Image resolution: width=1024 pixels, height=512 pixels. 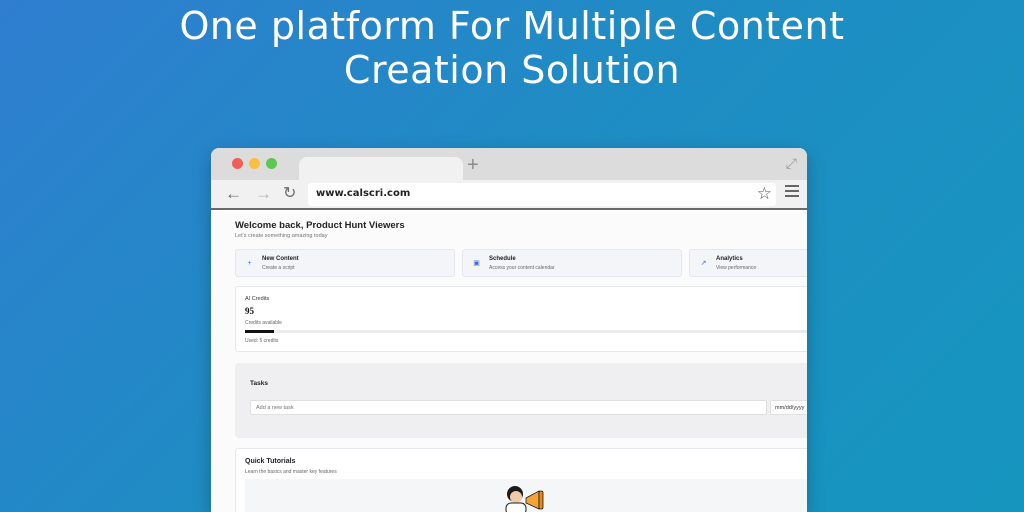 I want to click on calendar-icon: ▣, so click(x=476, y=263).